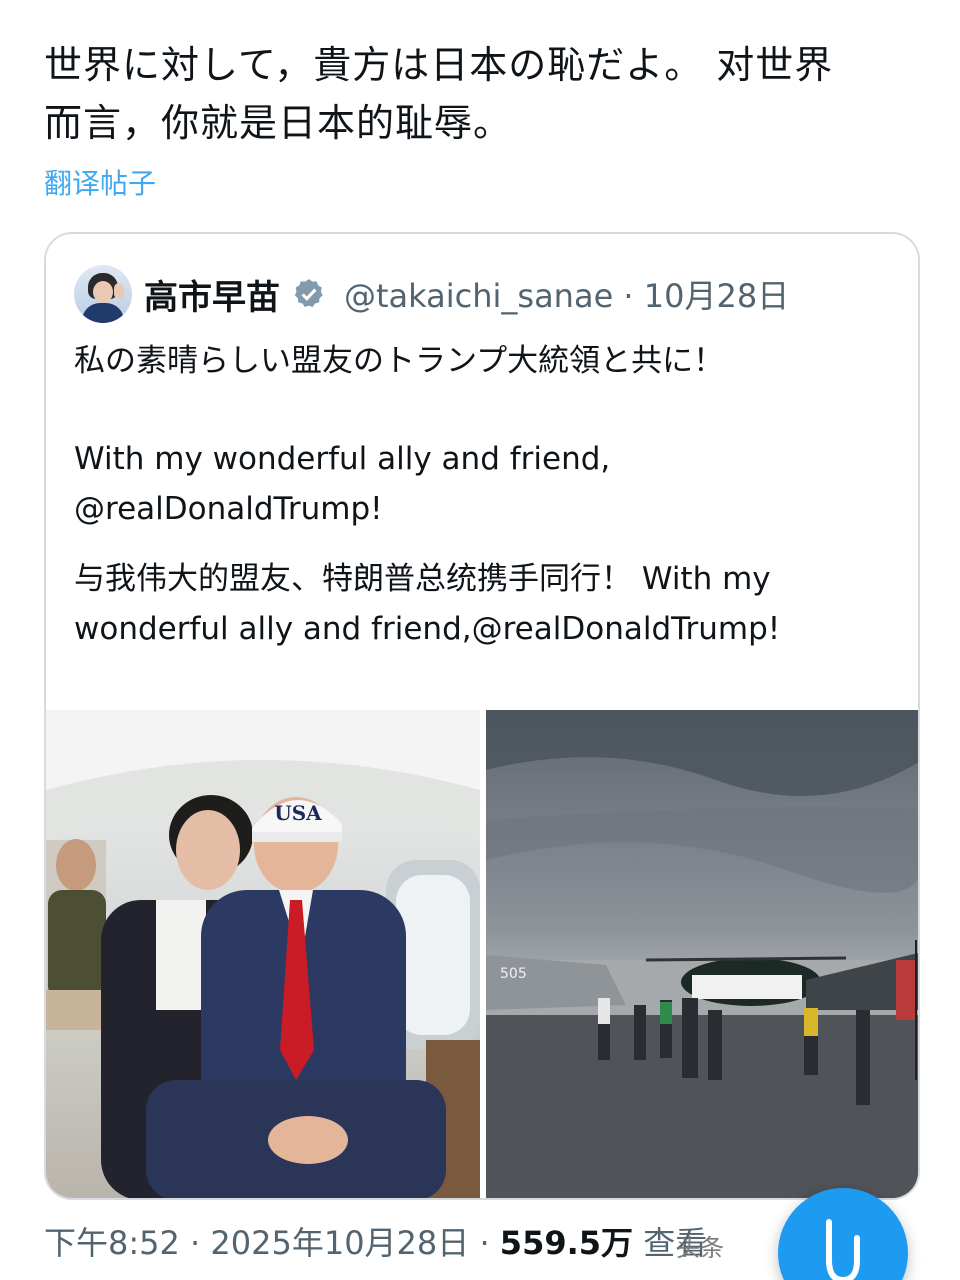 Image resolution: width=960 pixels, height=1280 pixels. I want to click on quote-line-jp: 私の素晴らしい盟友のトランプ大統領と共に！, so click(399, 361).